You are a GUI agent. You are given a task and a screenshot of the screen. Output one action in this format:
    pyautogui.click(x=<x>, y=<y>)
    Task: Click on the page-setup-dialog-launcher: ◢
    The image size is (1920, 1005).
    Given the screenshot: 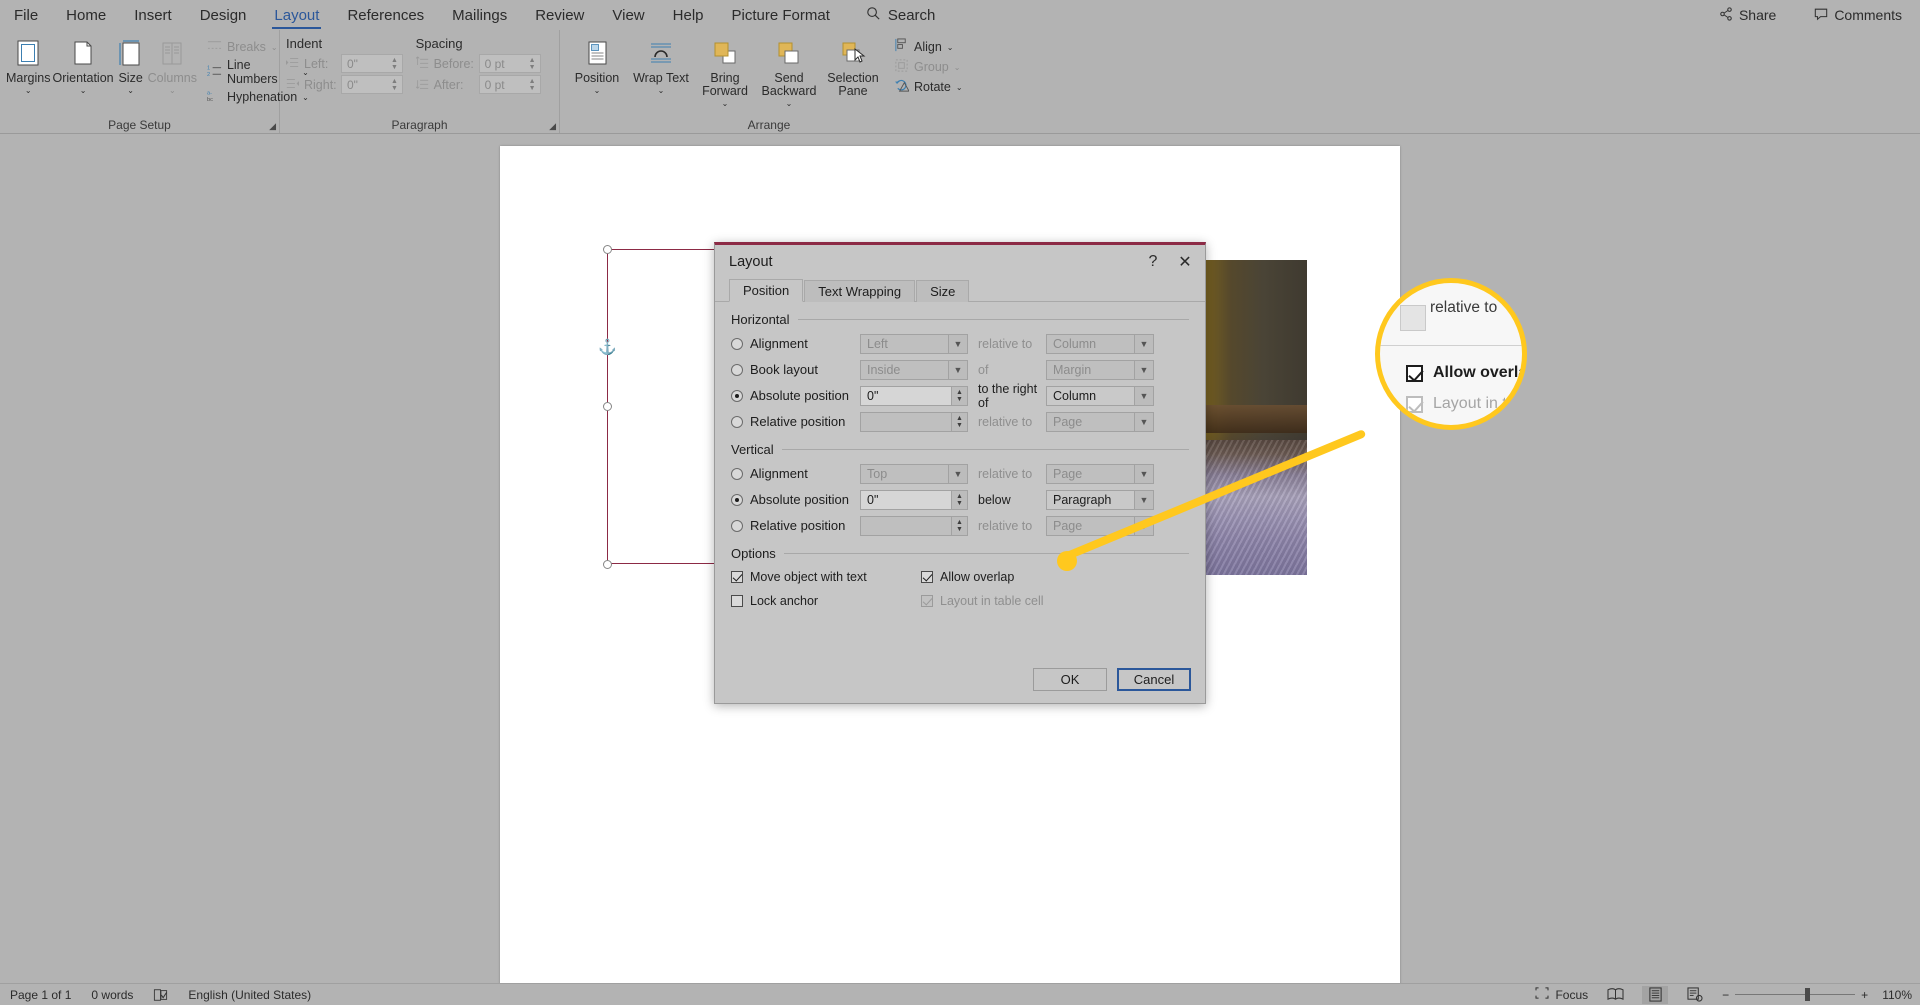 What is the action you would take?
    pyautogui.click(x=272, y=126)
    